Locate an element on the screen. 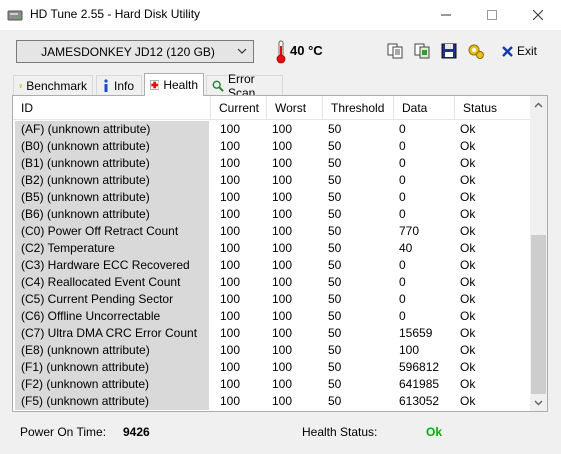 This screenshot has width=561, height=454. column-header-status: Status is located at coordinates (493, 108).